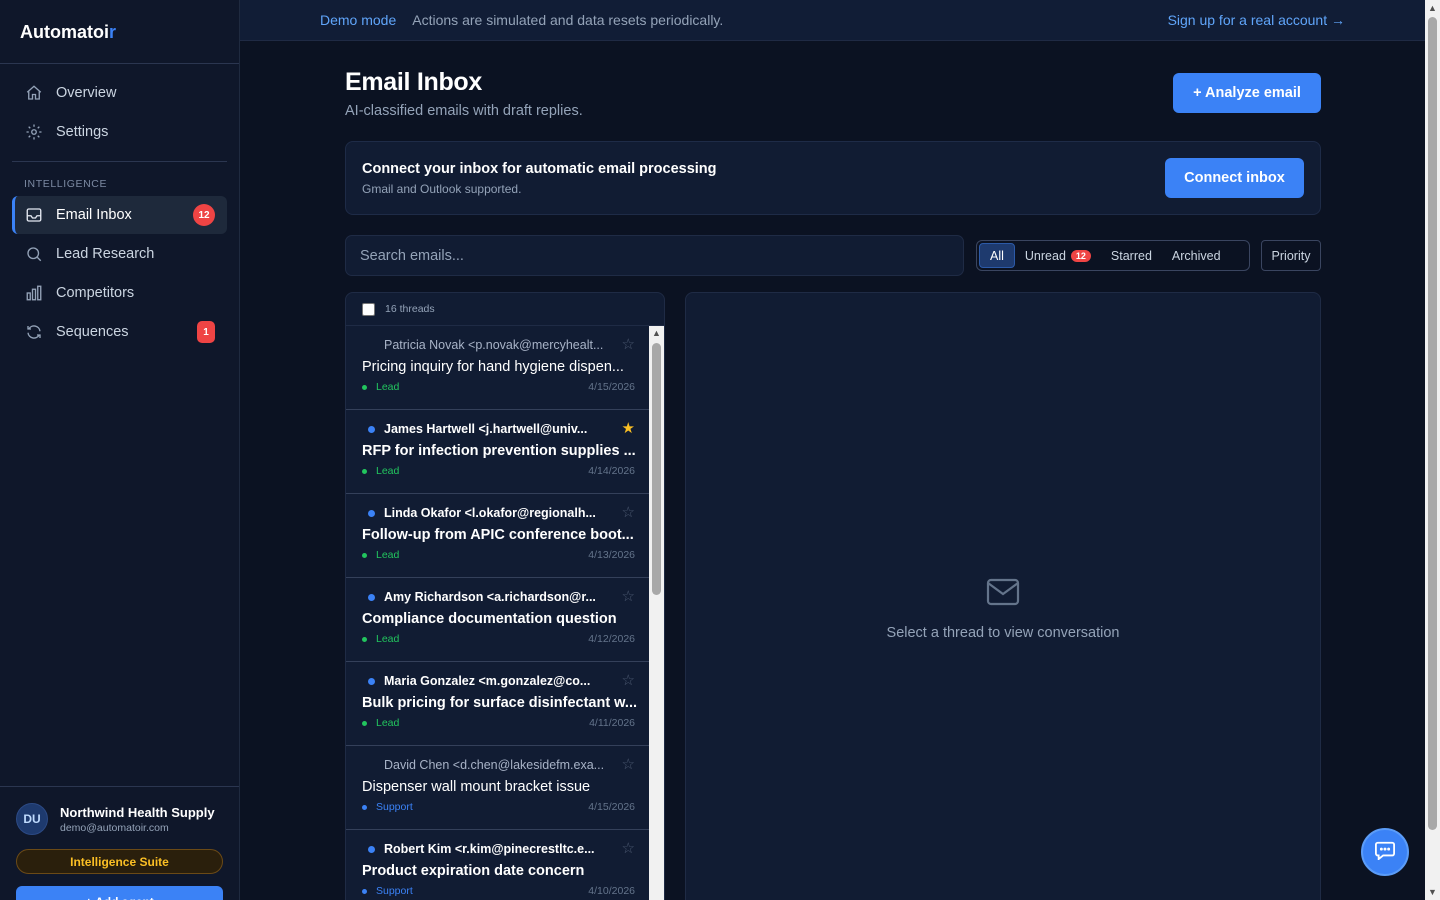 Image resolution: width=1440 pixels, height=900 pixels. I want to click on priority-button: Priority, so click(1291, 255).